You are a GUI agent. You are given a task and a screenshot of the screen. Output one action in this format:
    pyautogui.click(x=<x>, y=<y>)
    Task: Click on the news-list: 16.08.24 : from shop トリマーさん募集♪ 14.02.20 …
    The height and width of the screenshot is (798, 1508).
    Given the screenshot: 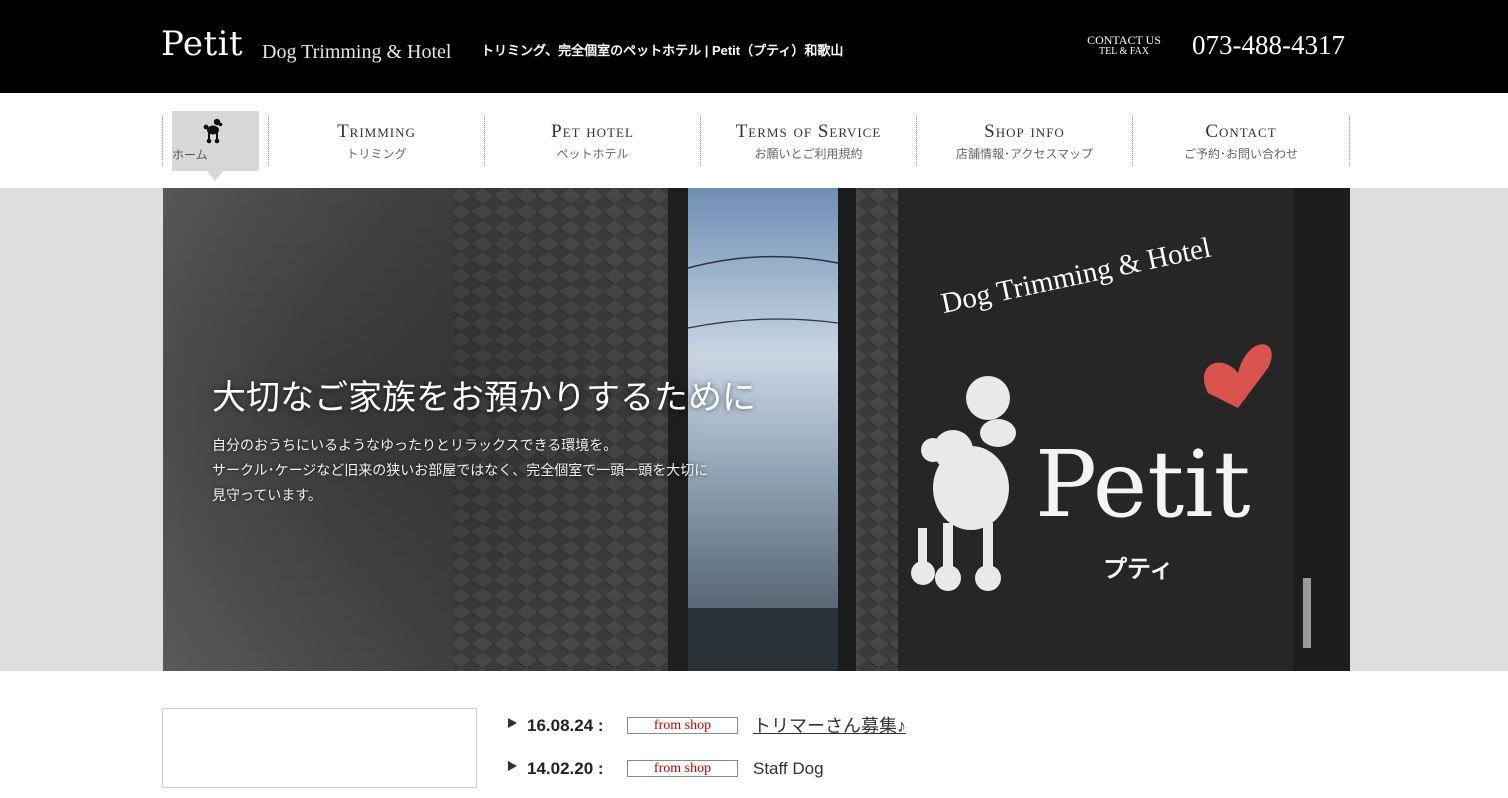 What is the action you would take?
    pyautogui.click(x=908, y=755)
    